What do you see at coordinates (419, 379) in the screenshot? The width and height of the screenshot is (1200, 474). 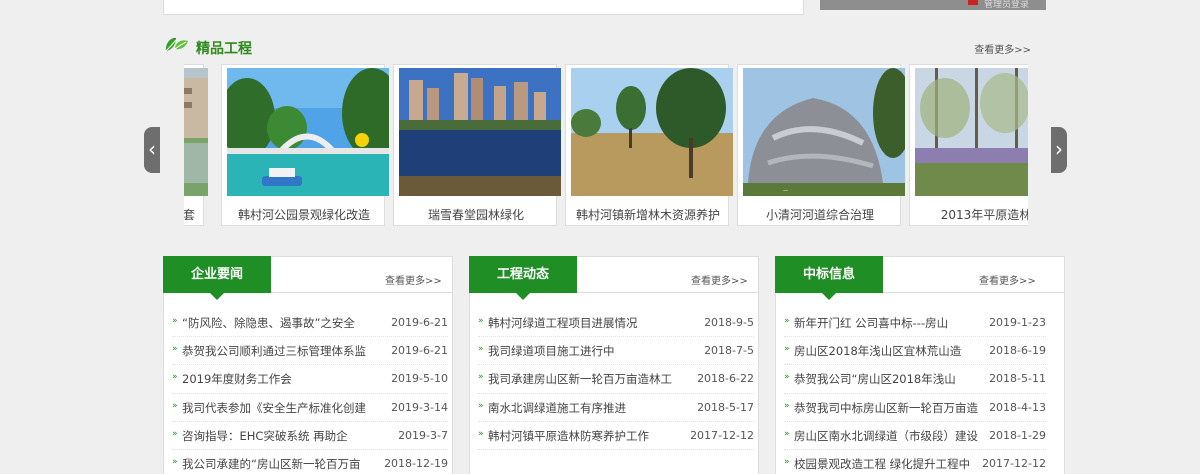 I see `news-date: 2019-5-10` at bounding box center [419, 379].